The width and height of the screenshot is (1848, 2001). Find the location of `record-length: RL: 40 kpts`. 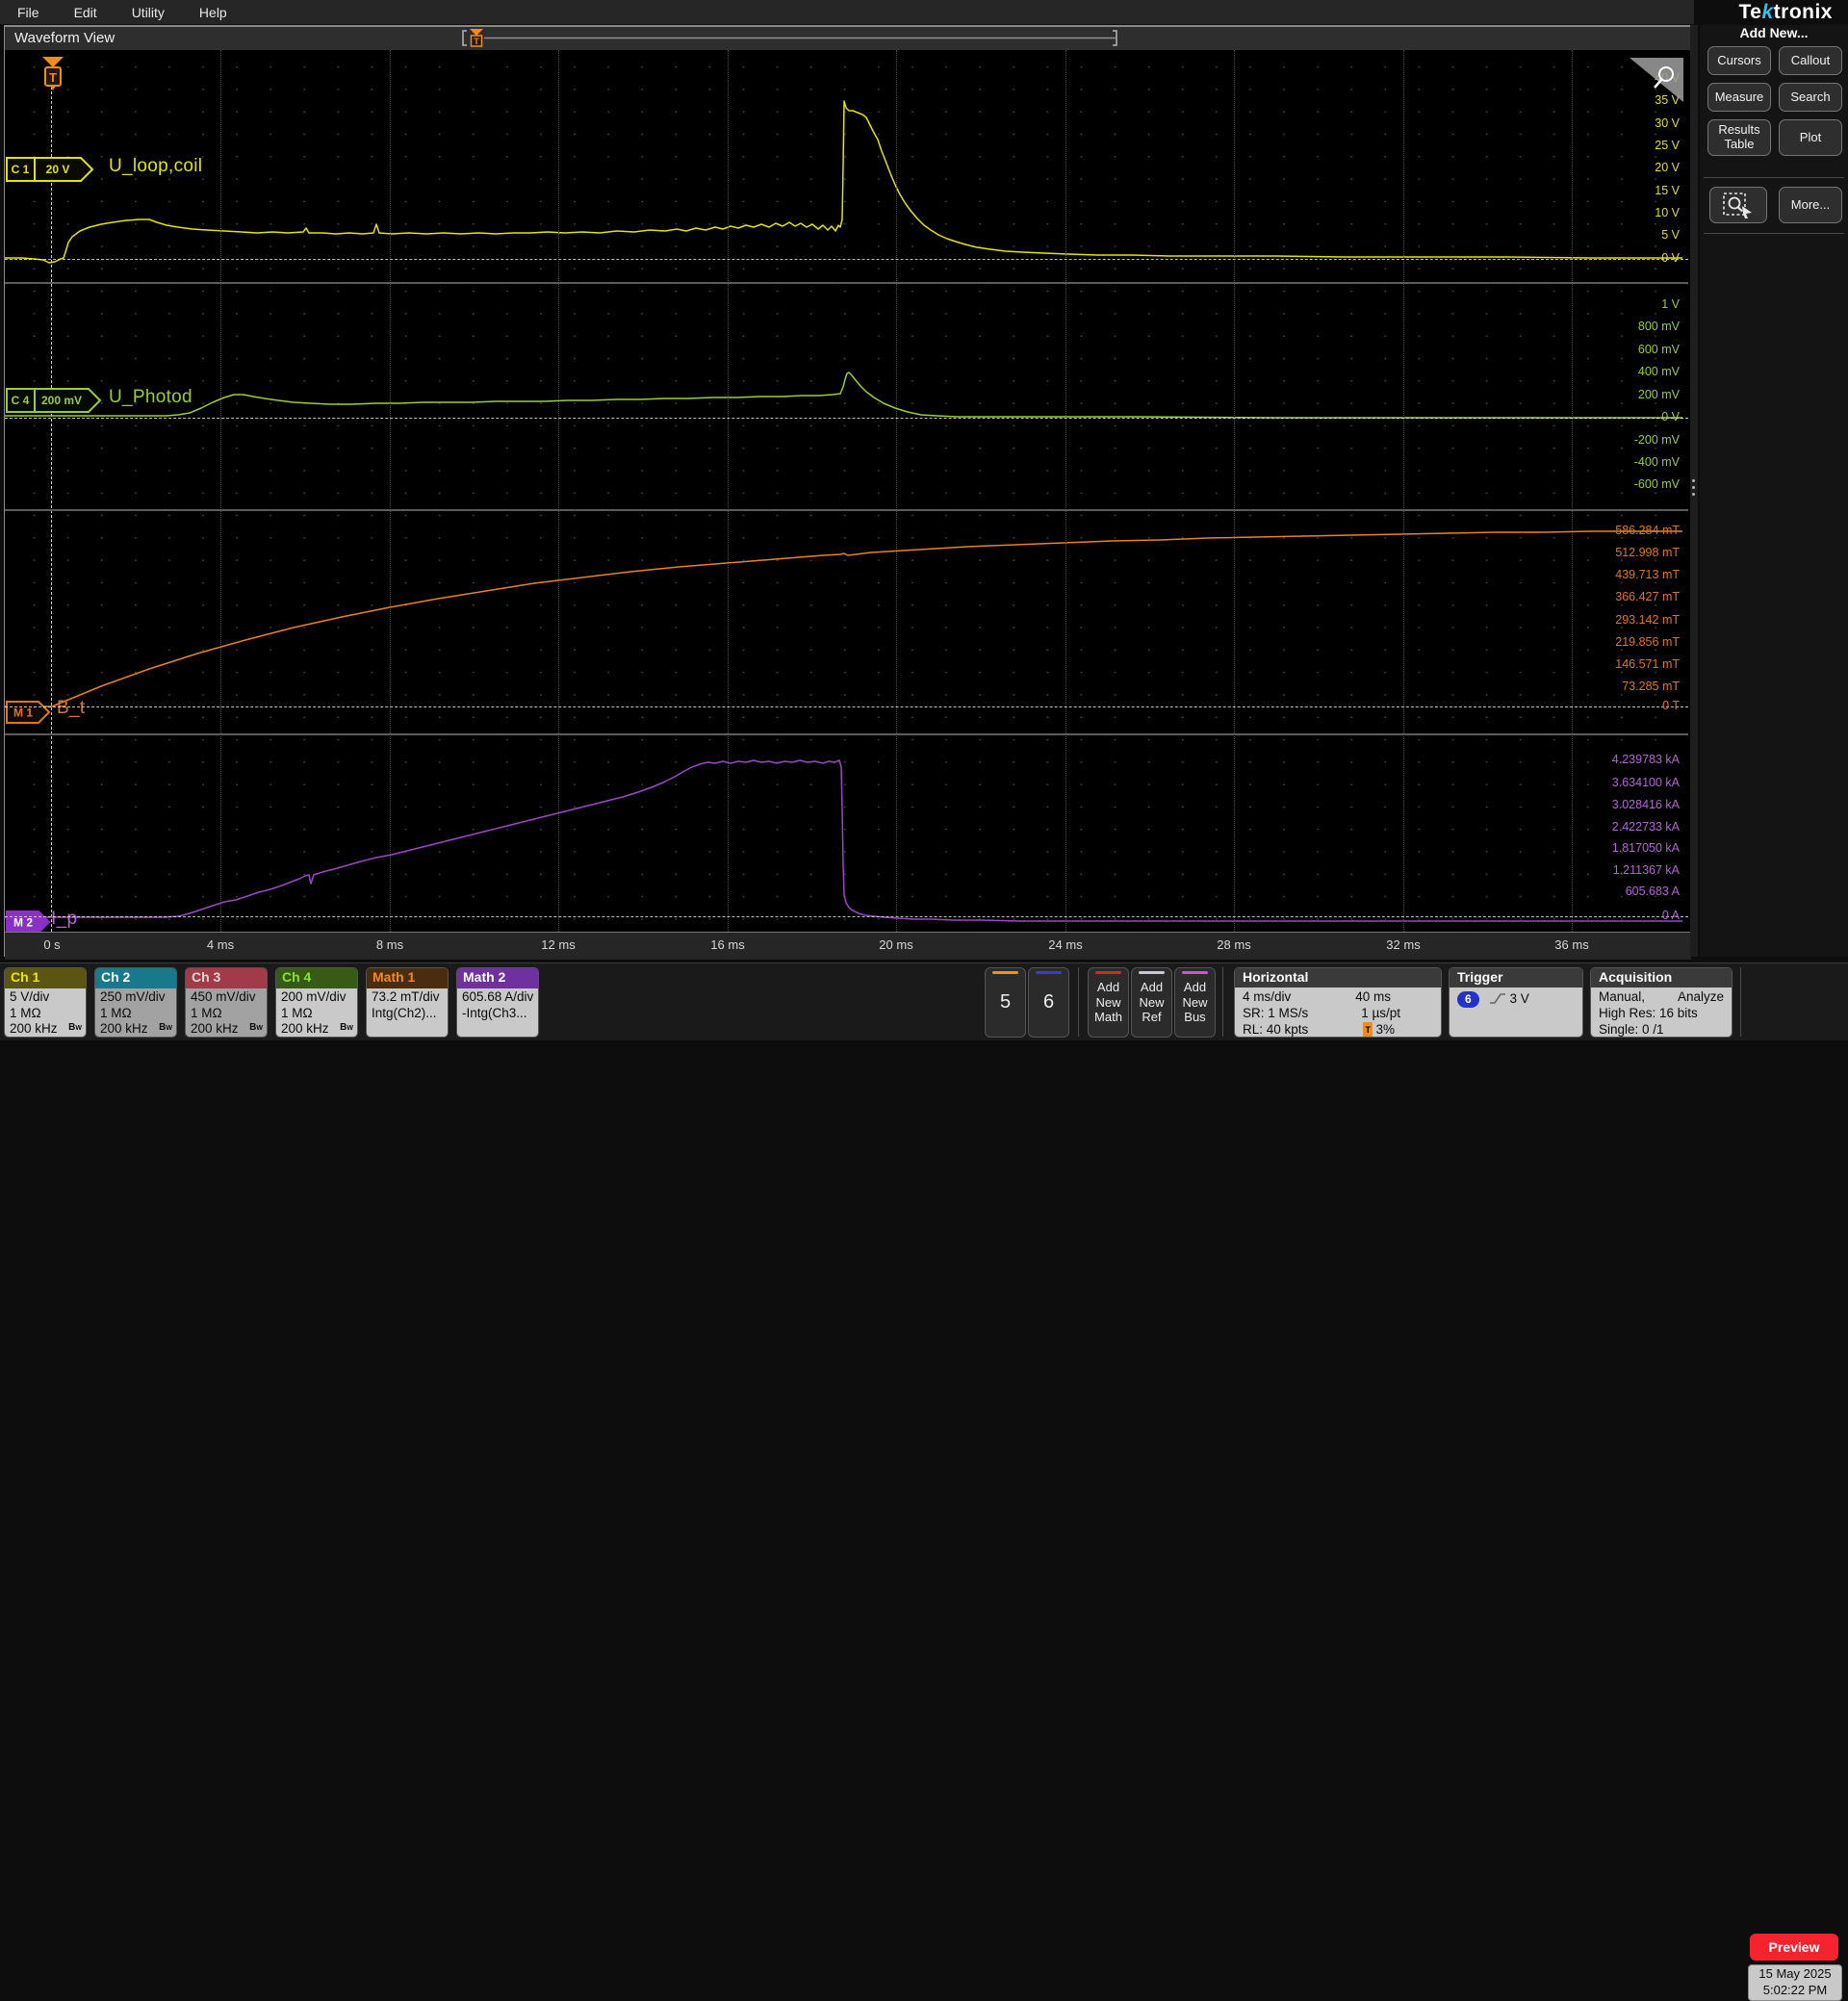

record-length: RL: 40 kpts is located at coordinates (1276, 1029).